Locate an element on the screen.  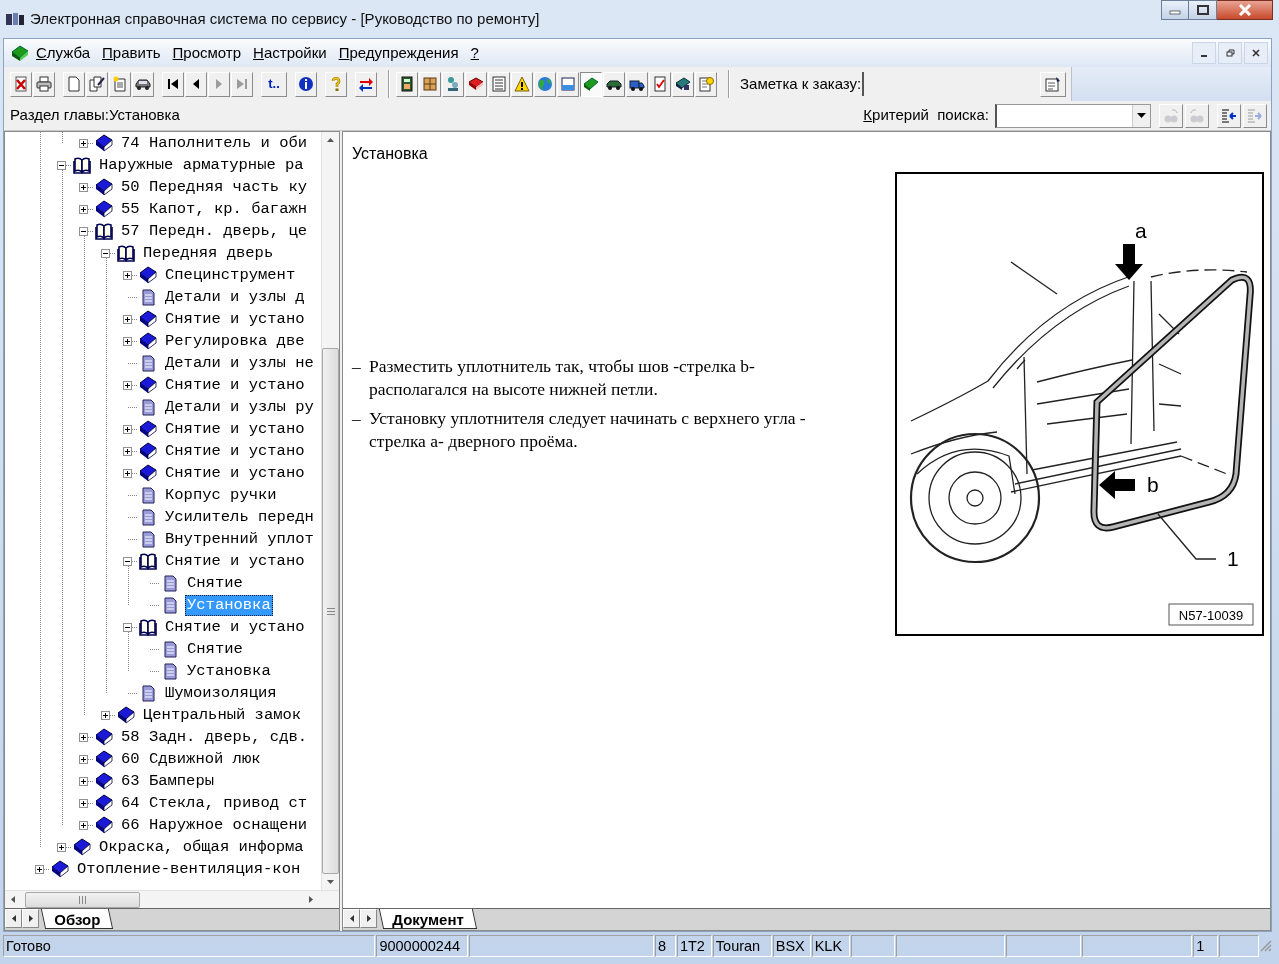
box-icon is located at coordinates (430, 84).